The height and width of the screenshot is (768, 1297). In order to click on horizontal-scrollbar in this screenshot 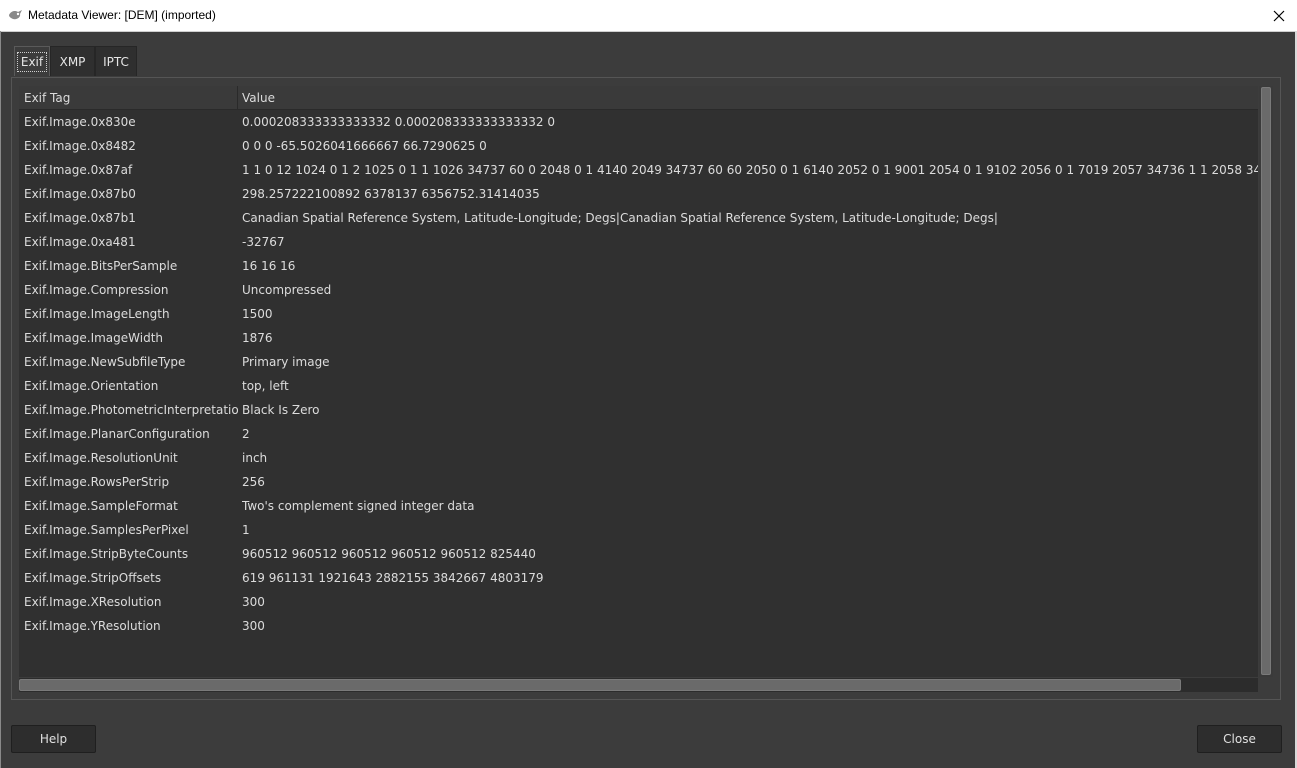, I will do `click(638, 685)`.